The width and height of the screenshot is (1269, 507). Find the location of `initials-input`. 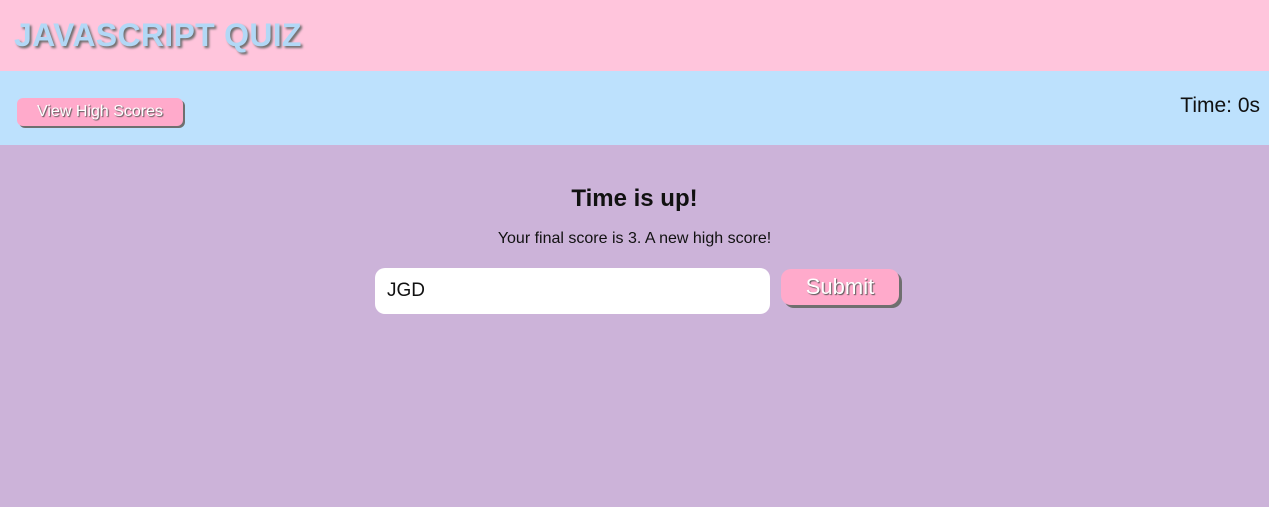

initials-input is located at coordinates (572, 291).